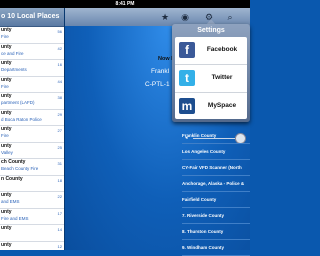 The height and width of the screenshot is (256, 320). Describe the element at coordinates (32, 150) in the screenshot. I see `list-item: unty Valley 25` at that location.